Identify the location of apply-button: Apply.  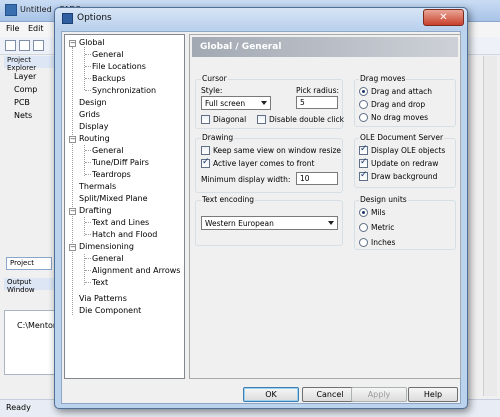
(379, 394).